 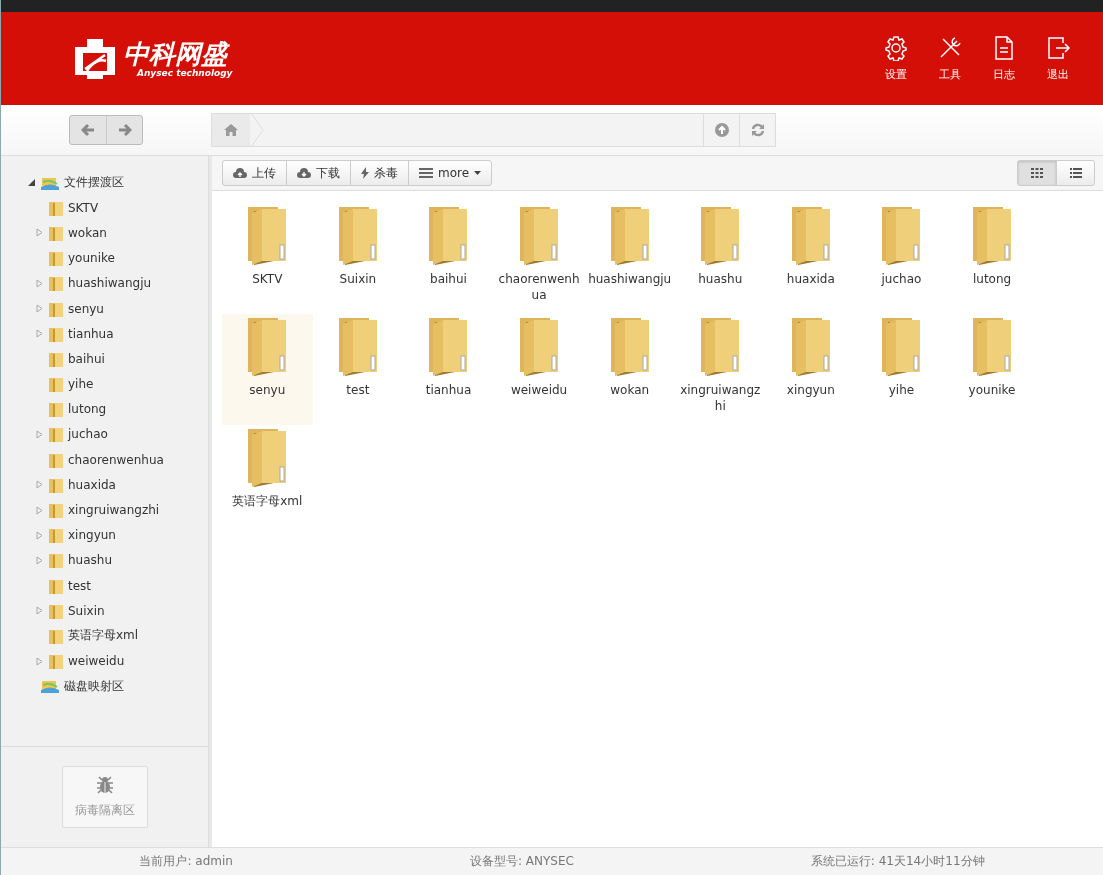 What do you see at coordinates (104, 636) in the screenshot?
I see `tree-item: 英语字母xml` at bounding box center [104, 636].